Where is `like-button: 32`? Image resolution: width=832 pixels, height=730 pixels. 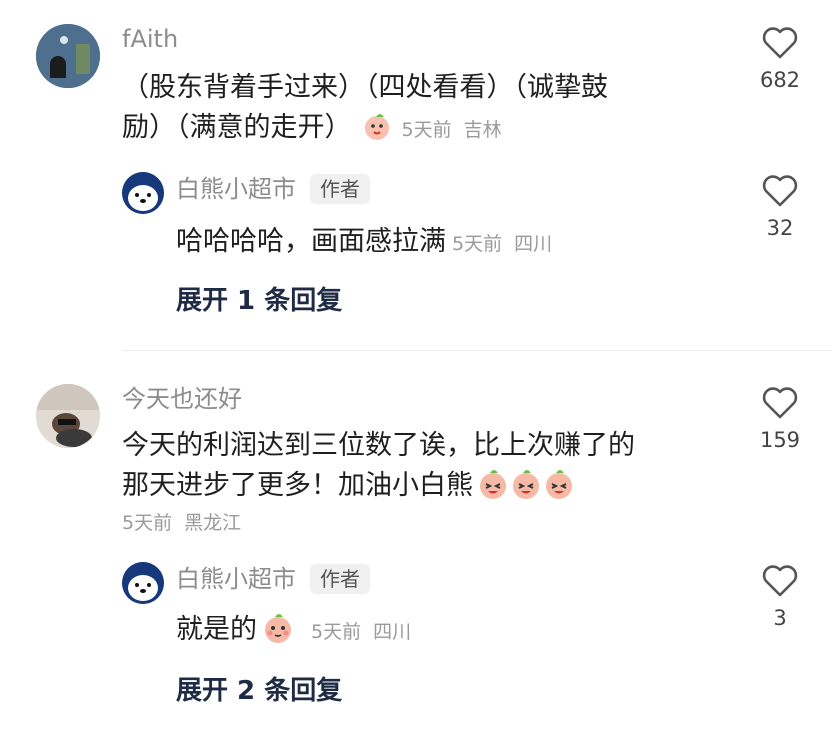 like-button: 32 is located at coordinates (780, 207).